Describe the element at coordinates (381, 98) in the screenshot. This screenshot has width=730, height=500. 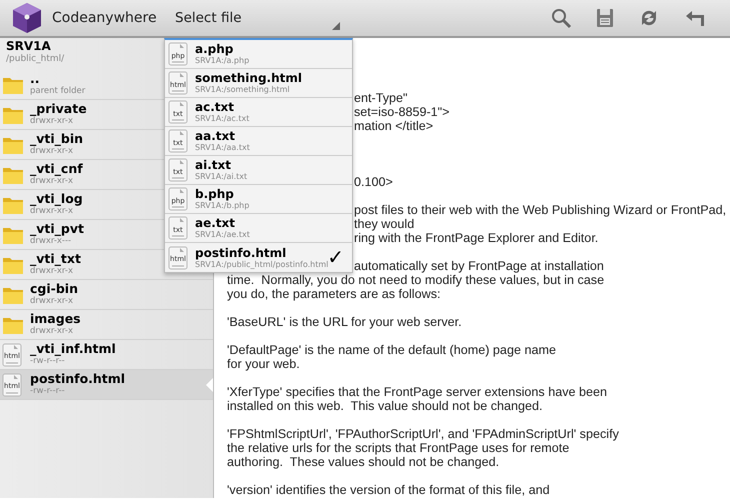
I see `code-line: ent-Type"` at that location.